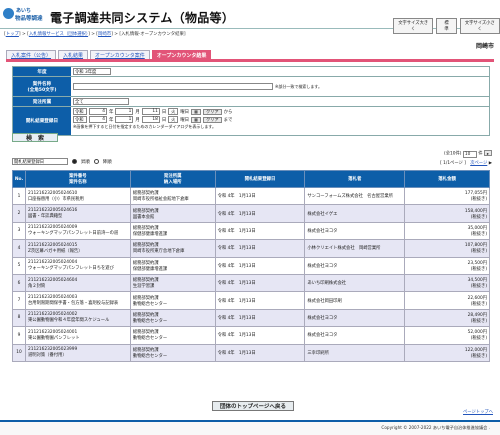 The width and height of the screenshot is (500, 435). Describe the element at coordinates (478, 163) in the screenshot. I see `next-page-link: 次ページ` at that location.